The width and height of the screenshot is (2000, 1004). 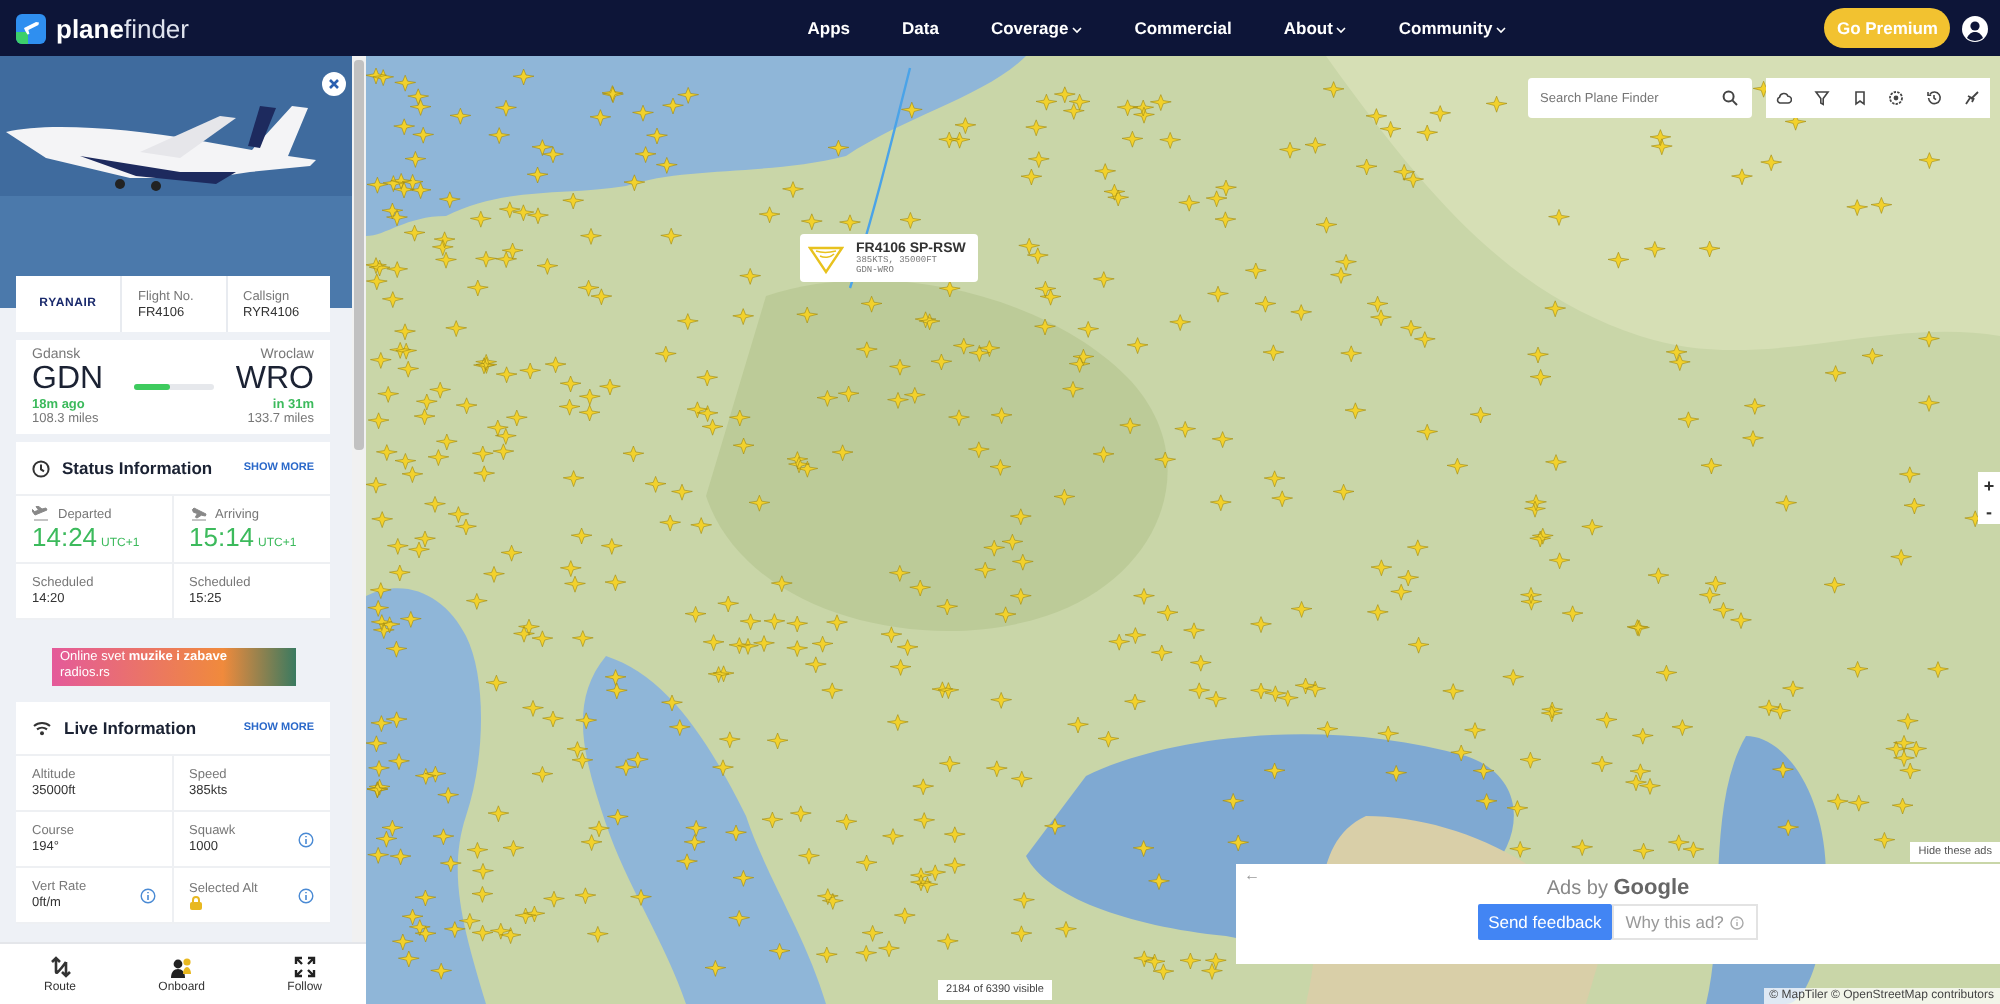 What do you see at coordinates (41, 468) in the screenshot?
I see `clock-icon` at bounding box center [41, 468].